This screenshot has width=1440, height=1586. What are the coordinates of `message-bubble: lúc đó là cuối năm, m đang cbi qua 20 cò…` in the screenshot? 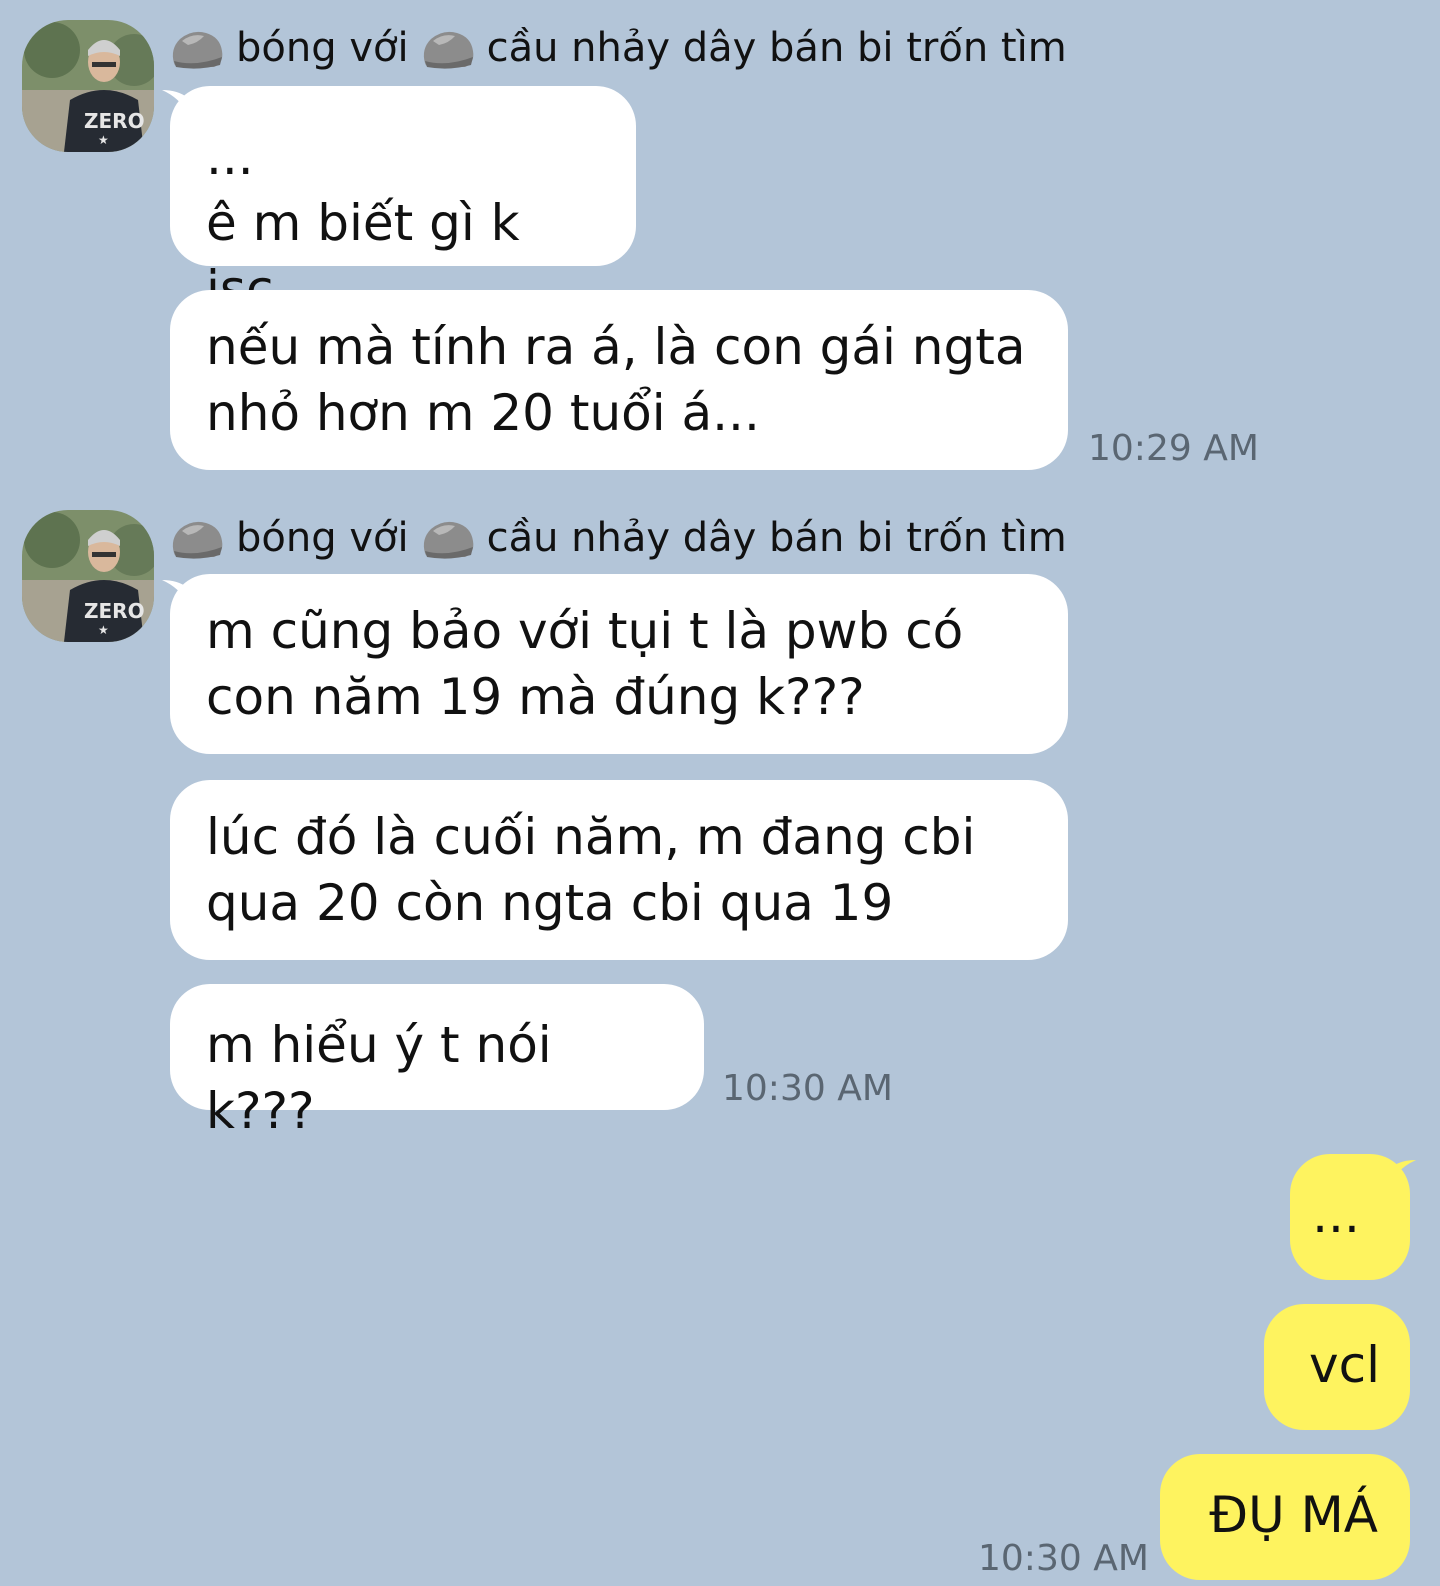 It's located at (619, 870).